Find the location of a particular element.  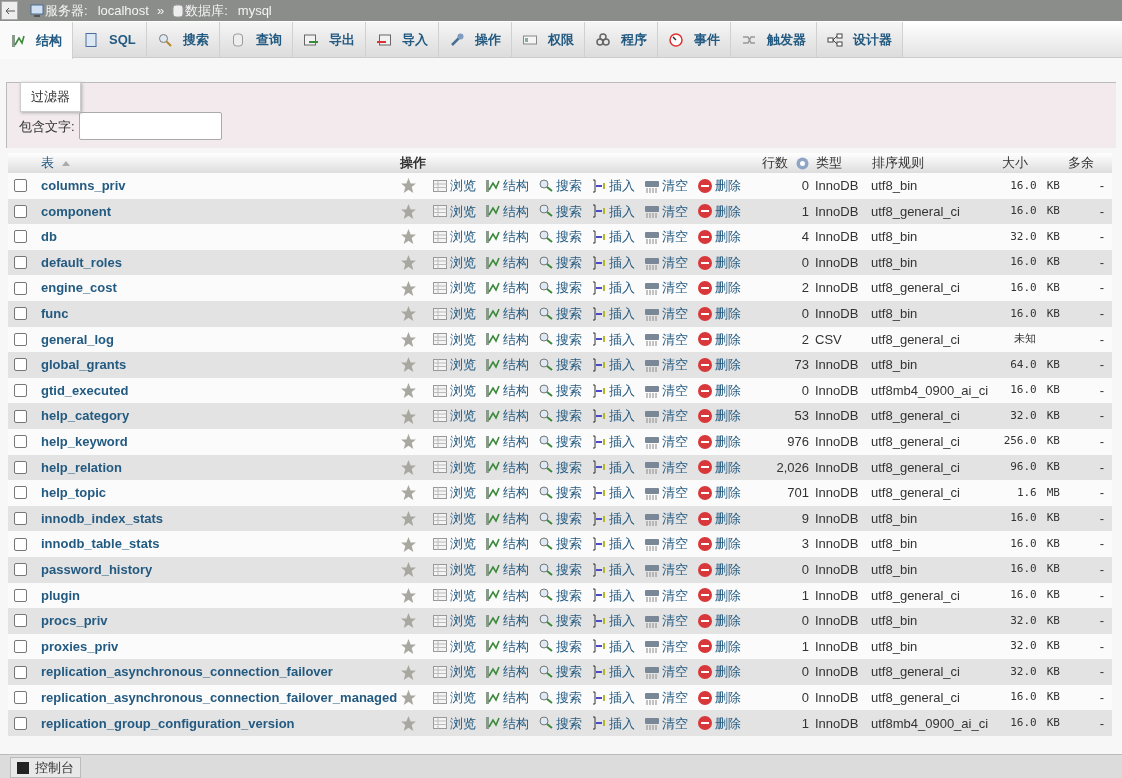

table-row: replication_asynchronous_connection_failover_managed 浏览 结构 搜索 插入 清空 删除 0 InnoDB utf8_general_ci 16.0 KB - is located at coordinates (560, 697).